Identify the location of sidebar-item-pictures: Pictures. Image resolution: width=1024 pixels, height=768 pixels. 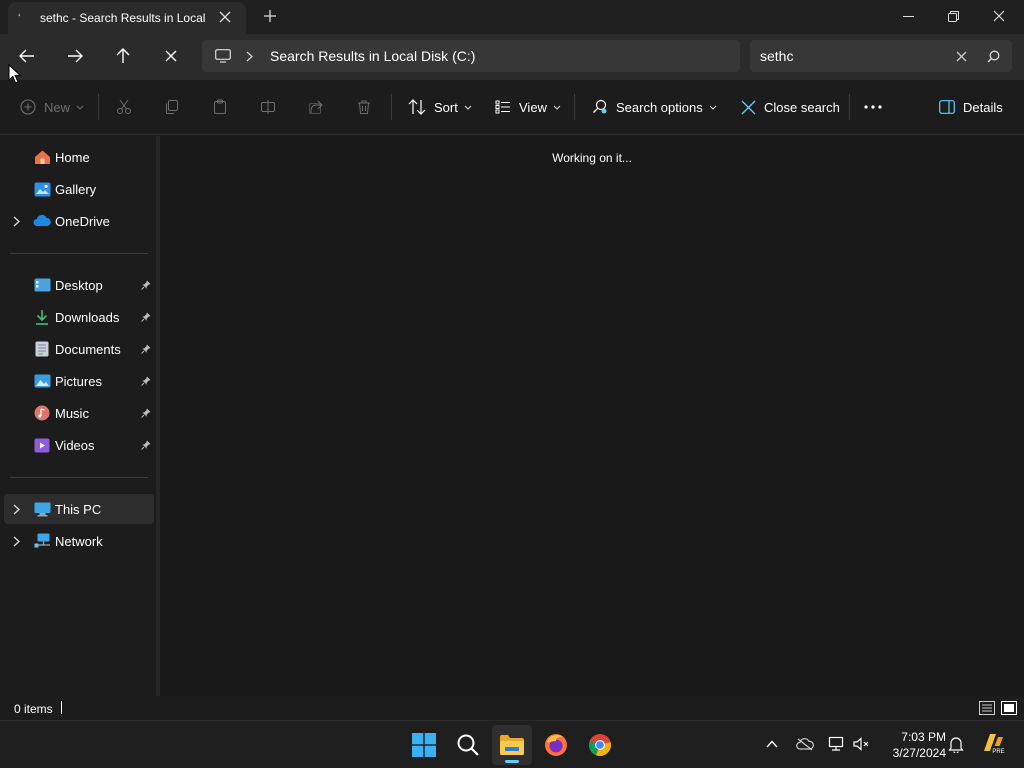
(79, 381).